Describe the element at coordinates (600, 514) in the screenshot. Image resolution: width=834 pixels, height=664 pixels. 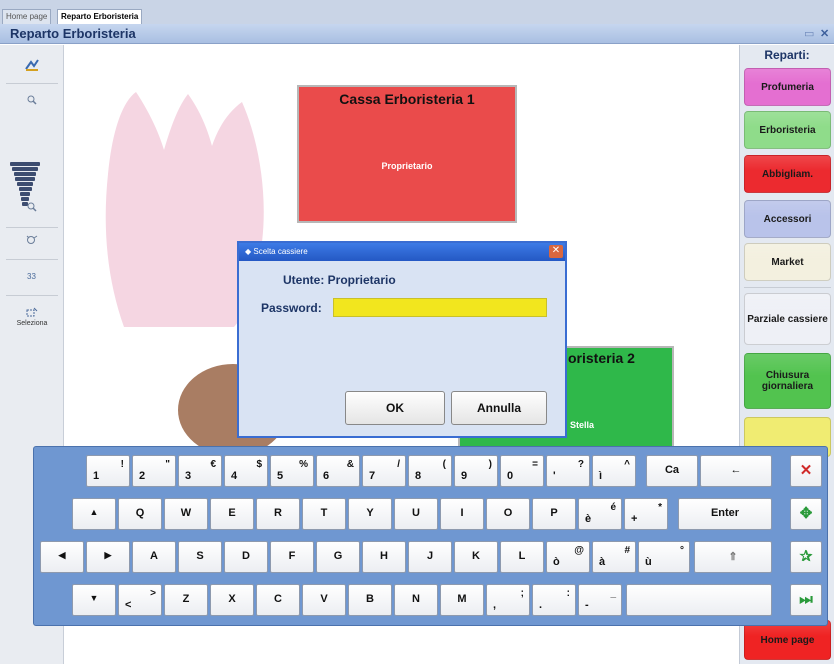
I see `key-e-grave: éè` at that location.